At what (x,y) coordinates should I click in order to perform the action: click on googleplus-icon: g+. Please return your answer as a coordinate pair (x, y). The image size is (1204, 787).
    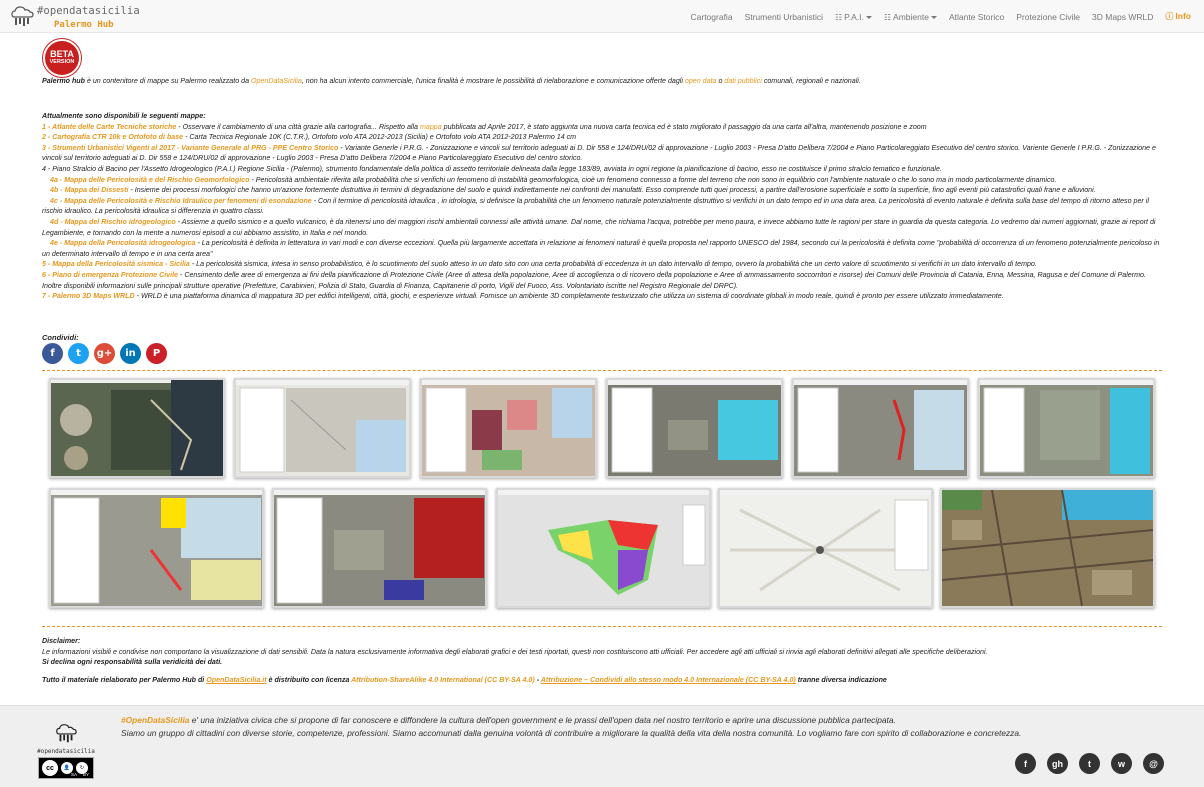
    Looking at the image, I should click on (104, 353).